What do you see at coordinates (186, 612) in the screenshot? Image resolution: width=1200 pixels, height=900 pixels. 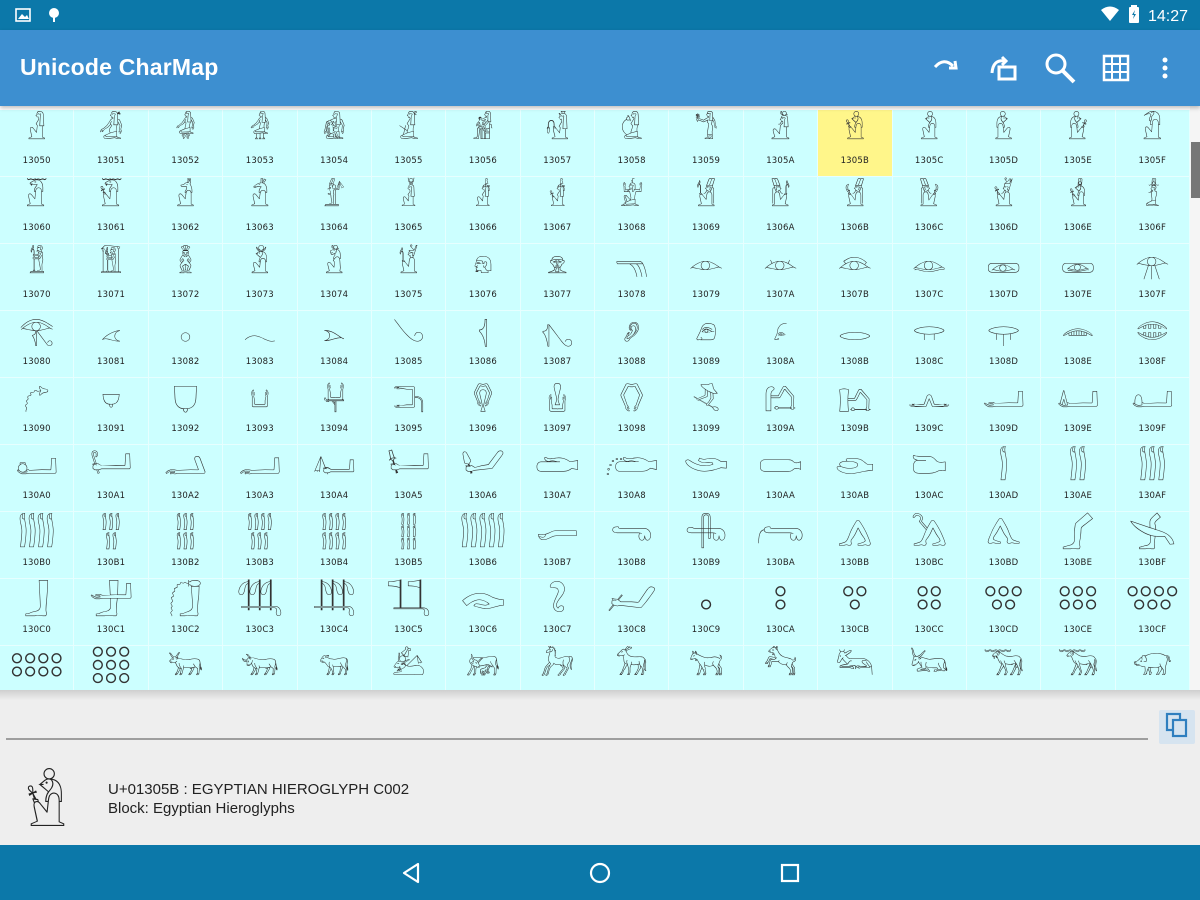 I see `character-cell: 𓃂 130C2` at bounding box center [186, 612].